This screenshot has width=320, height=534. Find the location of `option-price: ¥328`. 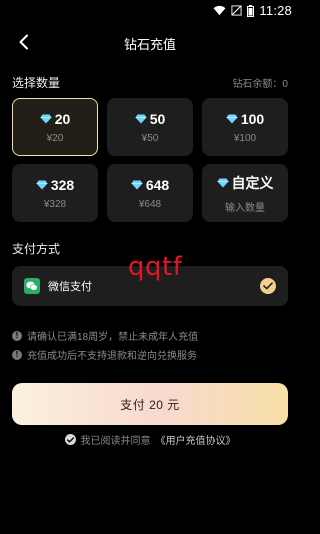

option-price: ¥328 is located at coordinates (55, 204).